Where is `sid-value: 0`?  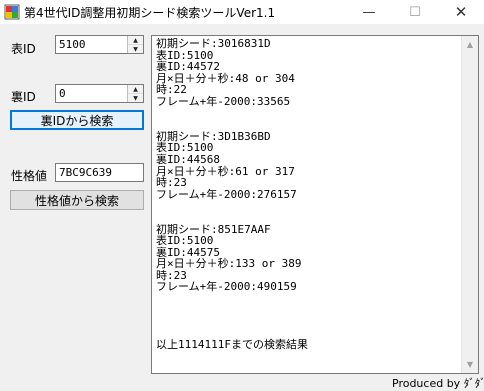 sid-value: 0 is located at coordinates (62, 93).